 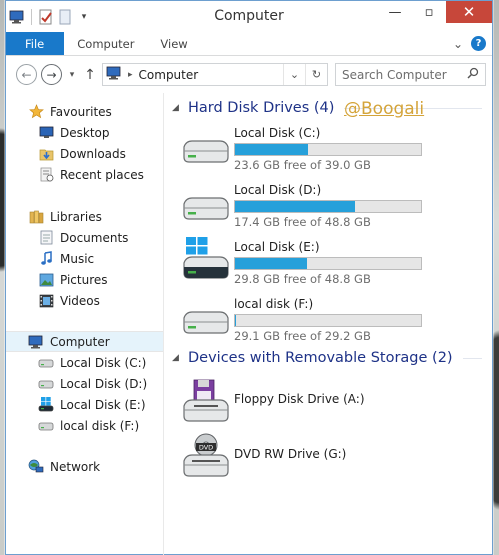 I want to click on forward-button: →, so click(x=51, y=74).